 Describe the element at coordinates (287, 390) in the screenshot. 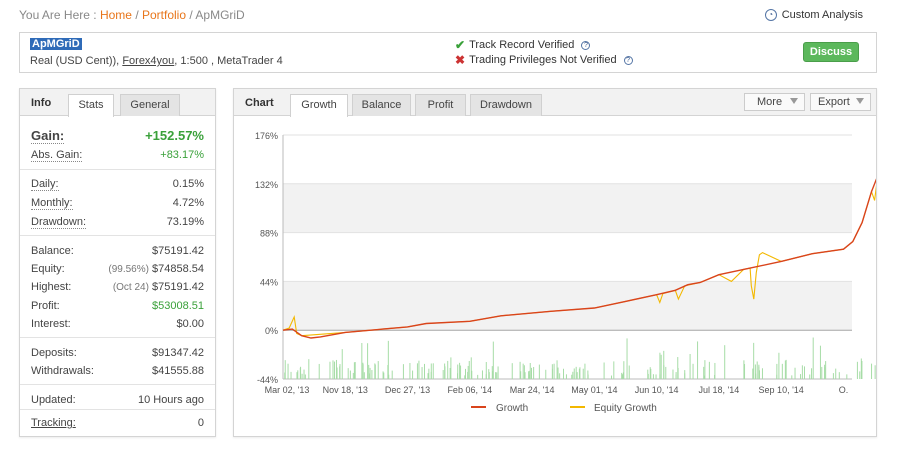

I see `x-tick-label: Mar 02, '13` at that location.